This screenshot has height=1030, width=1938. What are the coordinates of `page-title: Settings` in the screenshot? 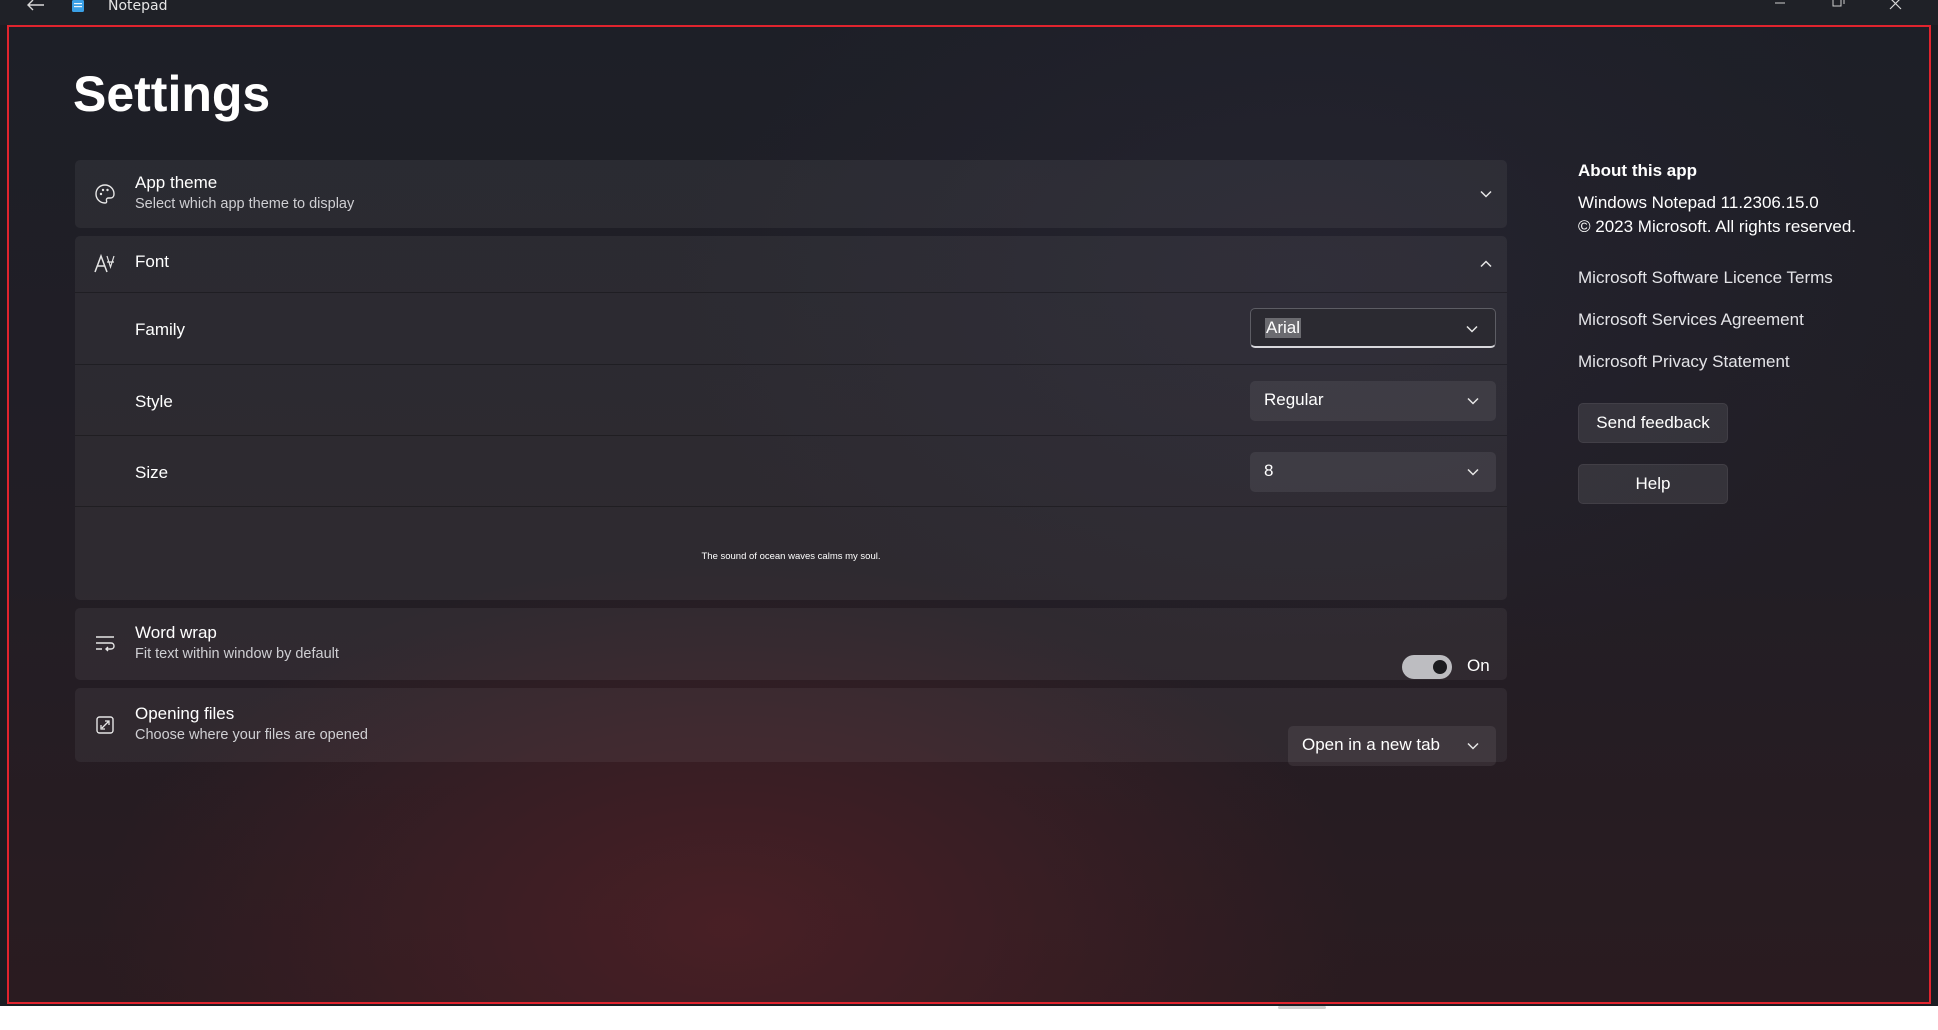 It's located at (172, 94).